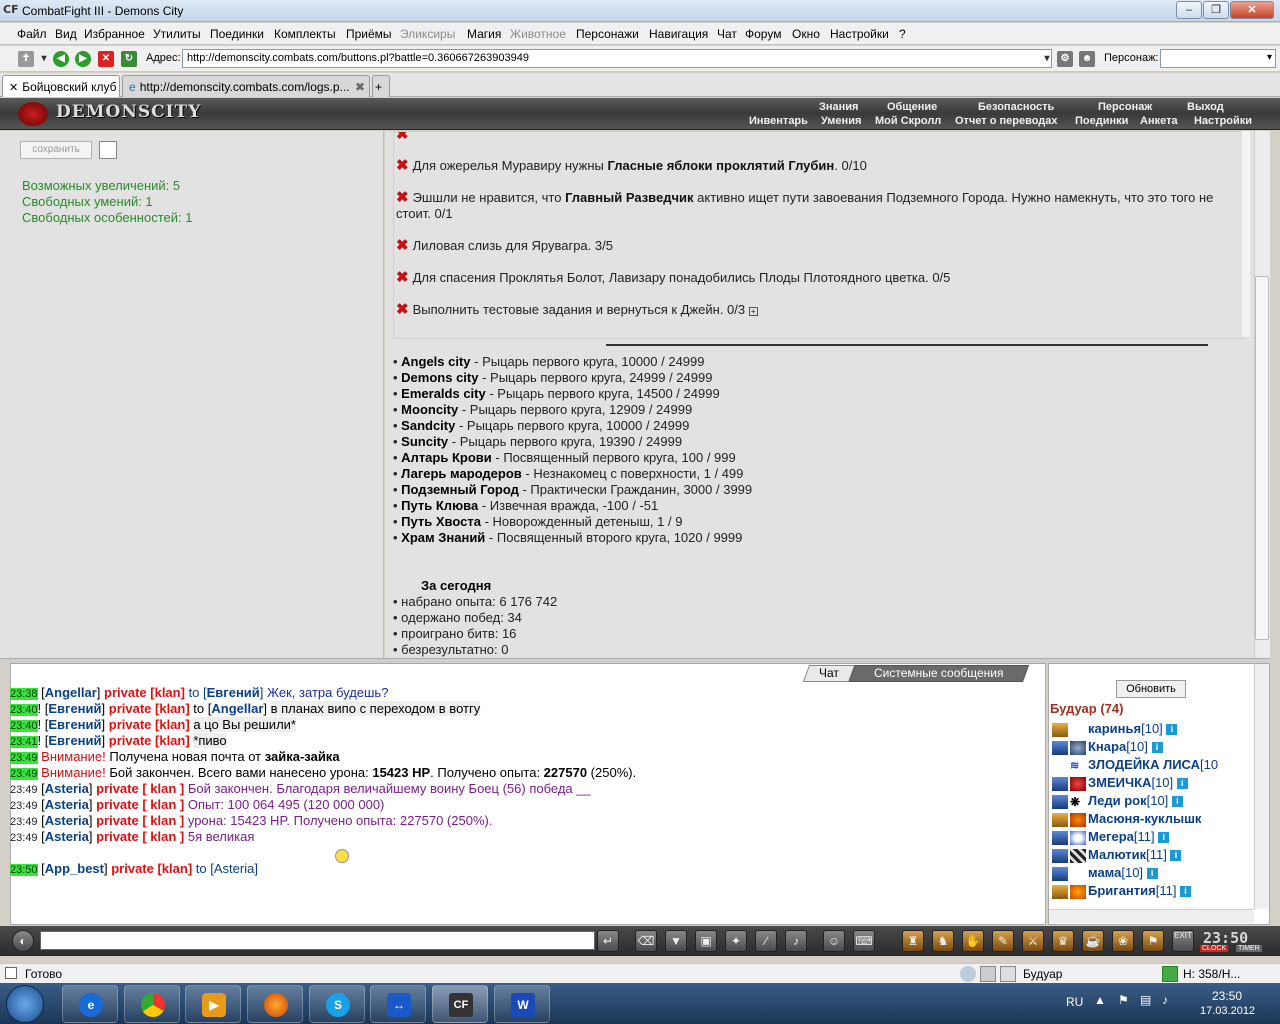 This screenshot has height=1024, width=1280. I want to click on tool-icon: ⚙, so click(1065, 59).